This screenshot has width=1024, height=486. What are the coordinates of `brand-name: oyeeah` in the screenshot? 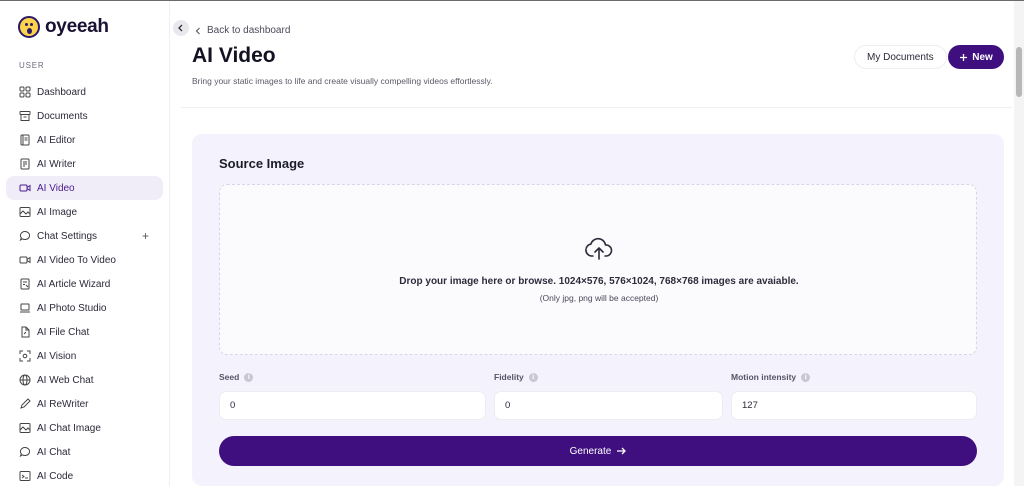 It's located at (77, 26).